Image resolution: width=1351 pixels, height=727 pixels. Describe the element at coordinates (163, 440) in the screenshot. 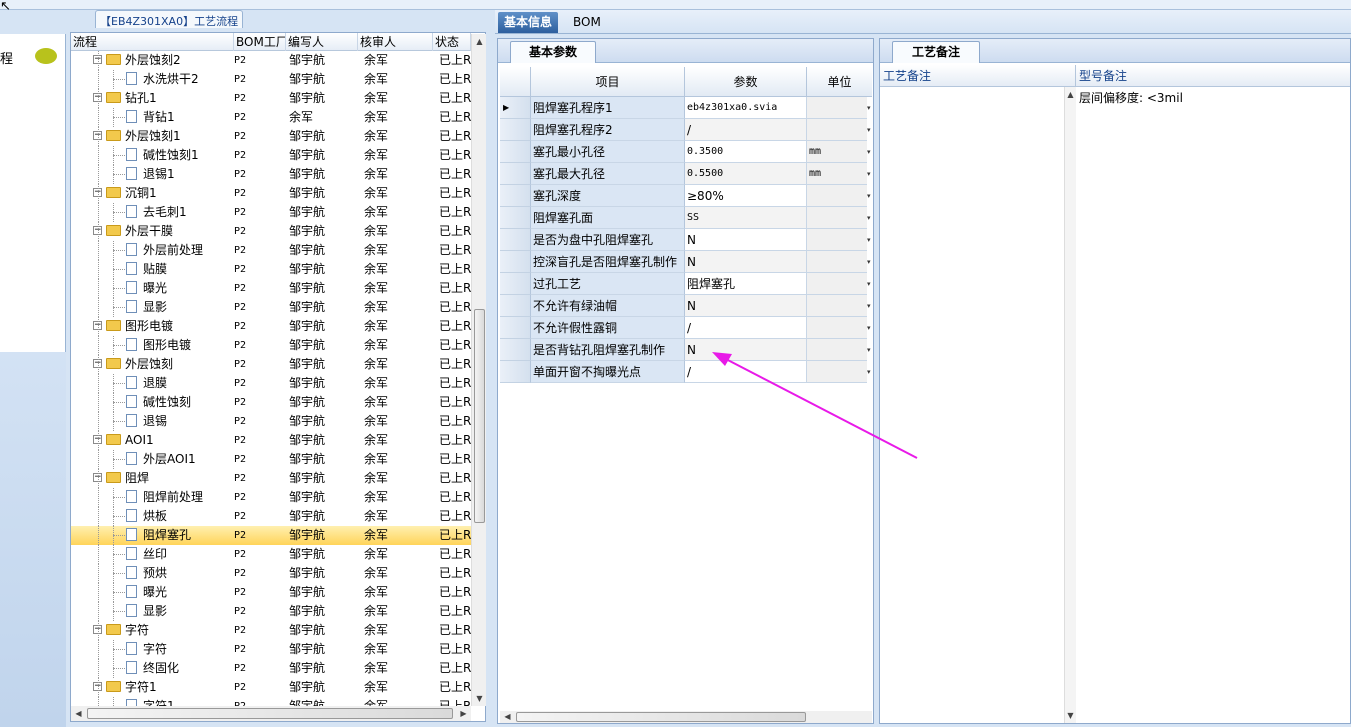

I see `tree-row-name: − AOI1` at that location.